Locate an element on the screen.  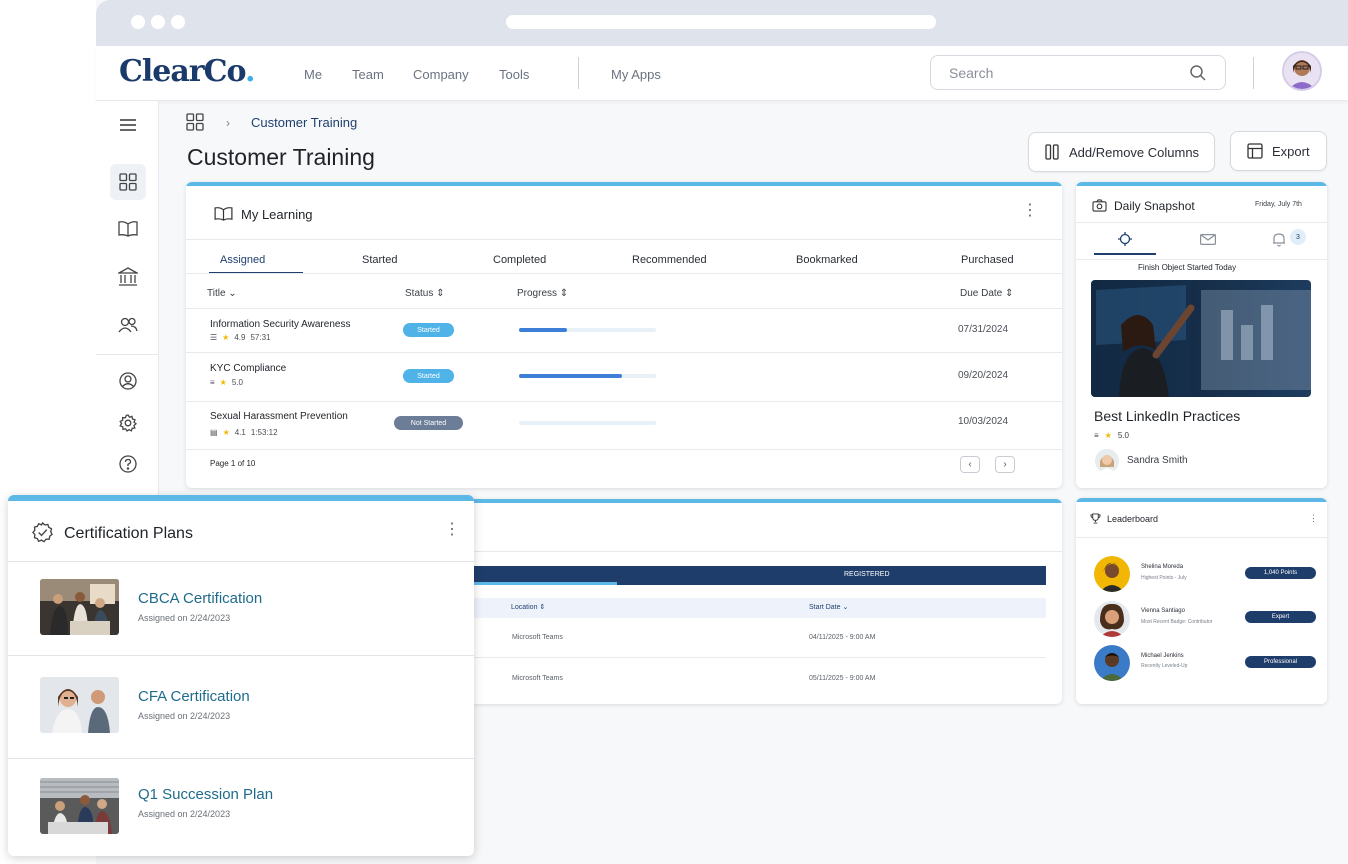
list-item: CFA Certification Assigned on 2/24/2023 is located at coordinates (241, 707).